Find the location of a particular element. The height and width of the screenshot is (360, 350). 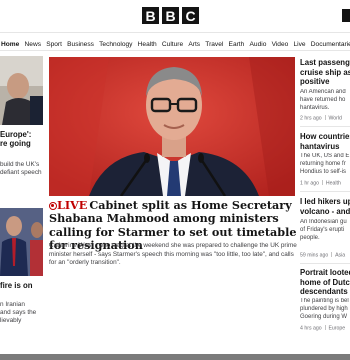

bbc-logo: B B C is located at coordinates (170, 15).